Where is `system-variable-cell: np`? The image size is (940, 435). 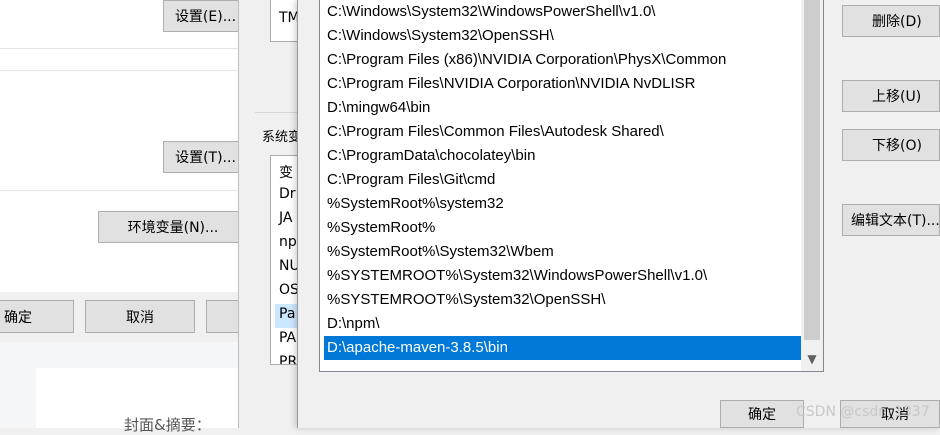 system-variable-cell: np is located at coordinates (288, 242).